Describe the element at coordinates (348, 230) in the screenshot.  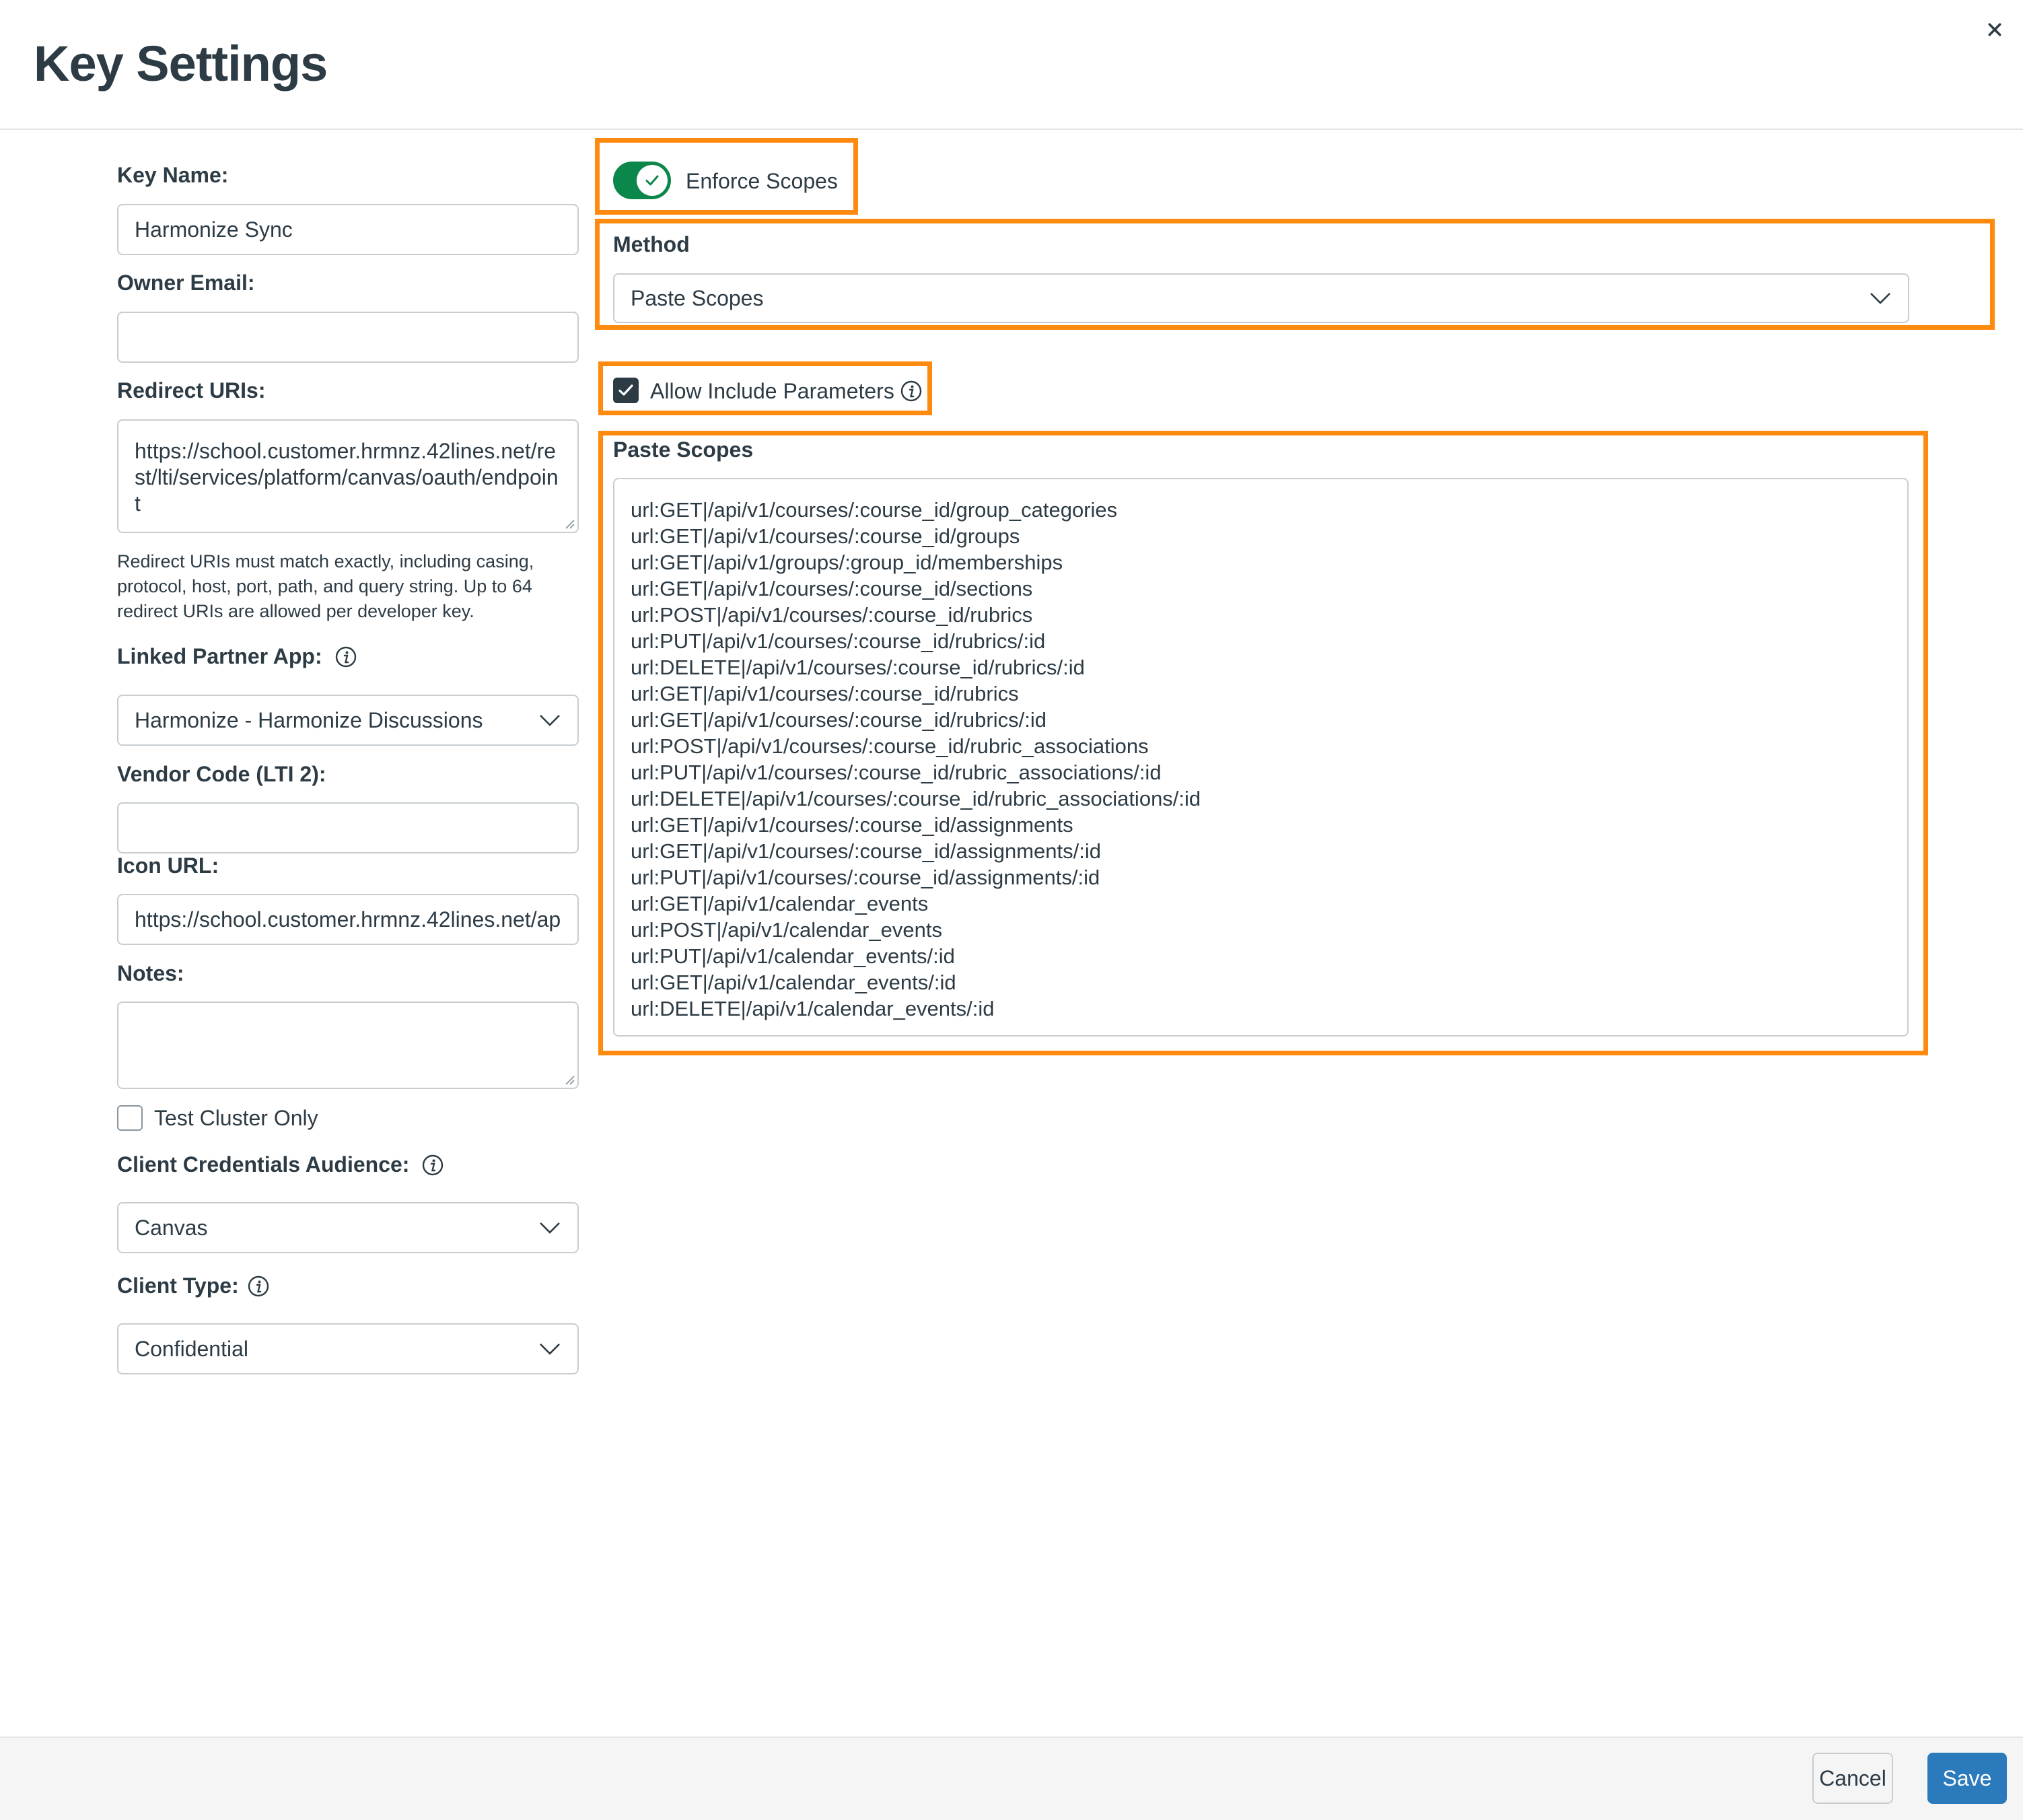
I see `key-name-input: Harmonize Sync` at that location.